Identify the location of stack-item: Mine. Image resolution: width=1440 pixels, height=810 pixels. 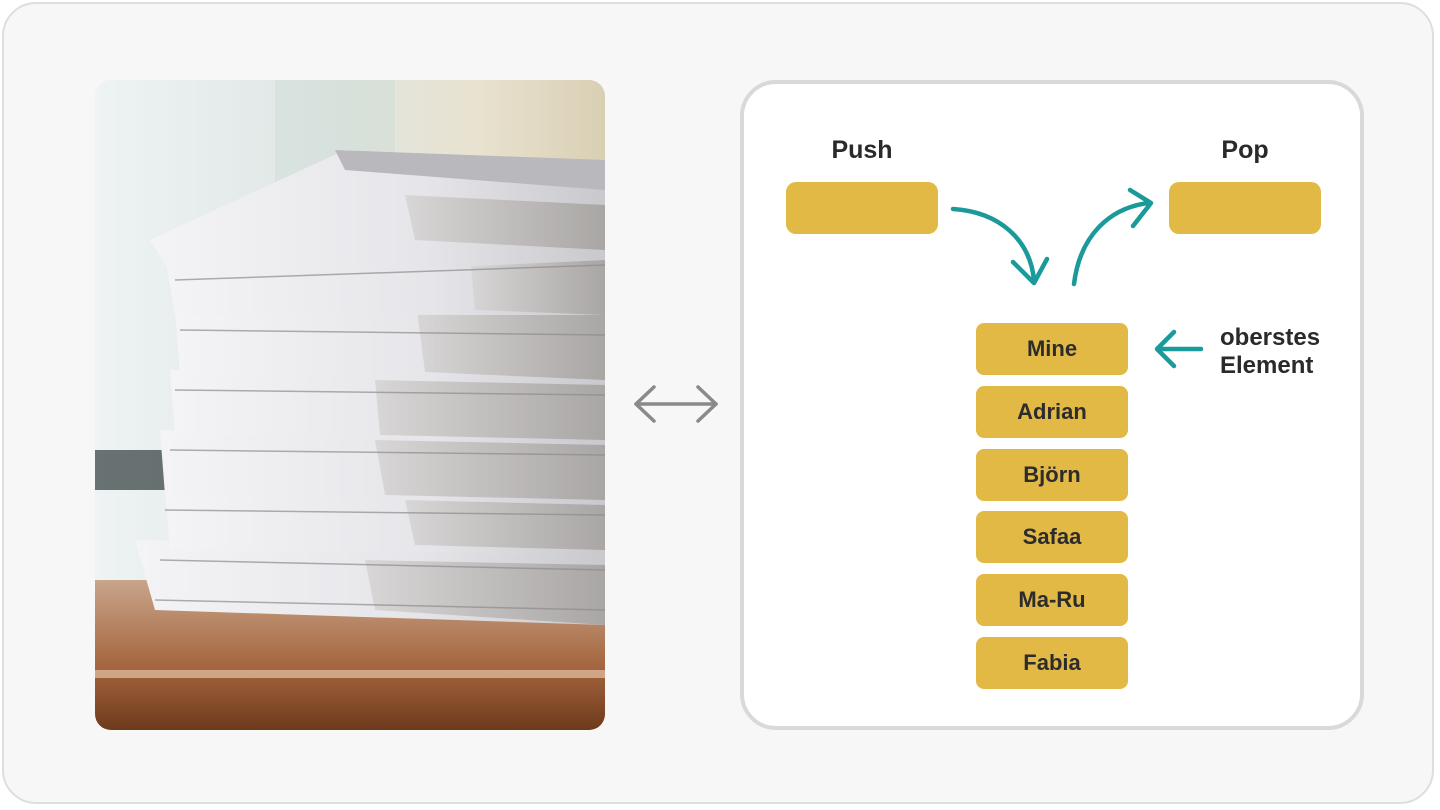
(1052, 349).